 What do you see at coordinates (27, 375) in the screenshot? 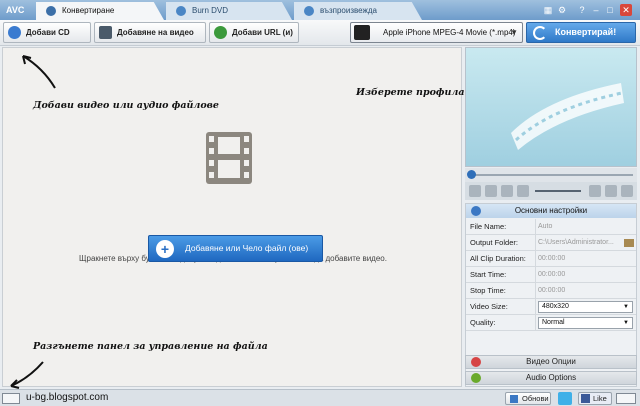
I see `arrow-down-left-icon` at bounding box center [27, 375].